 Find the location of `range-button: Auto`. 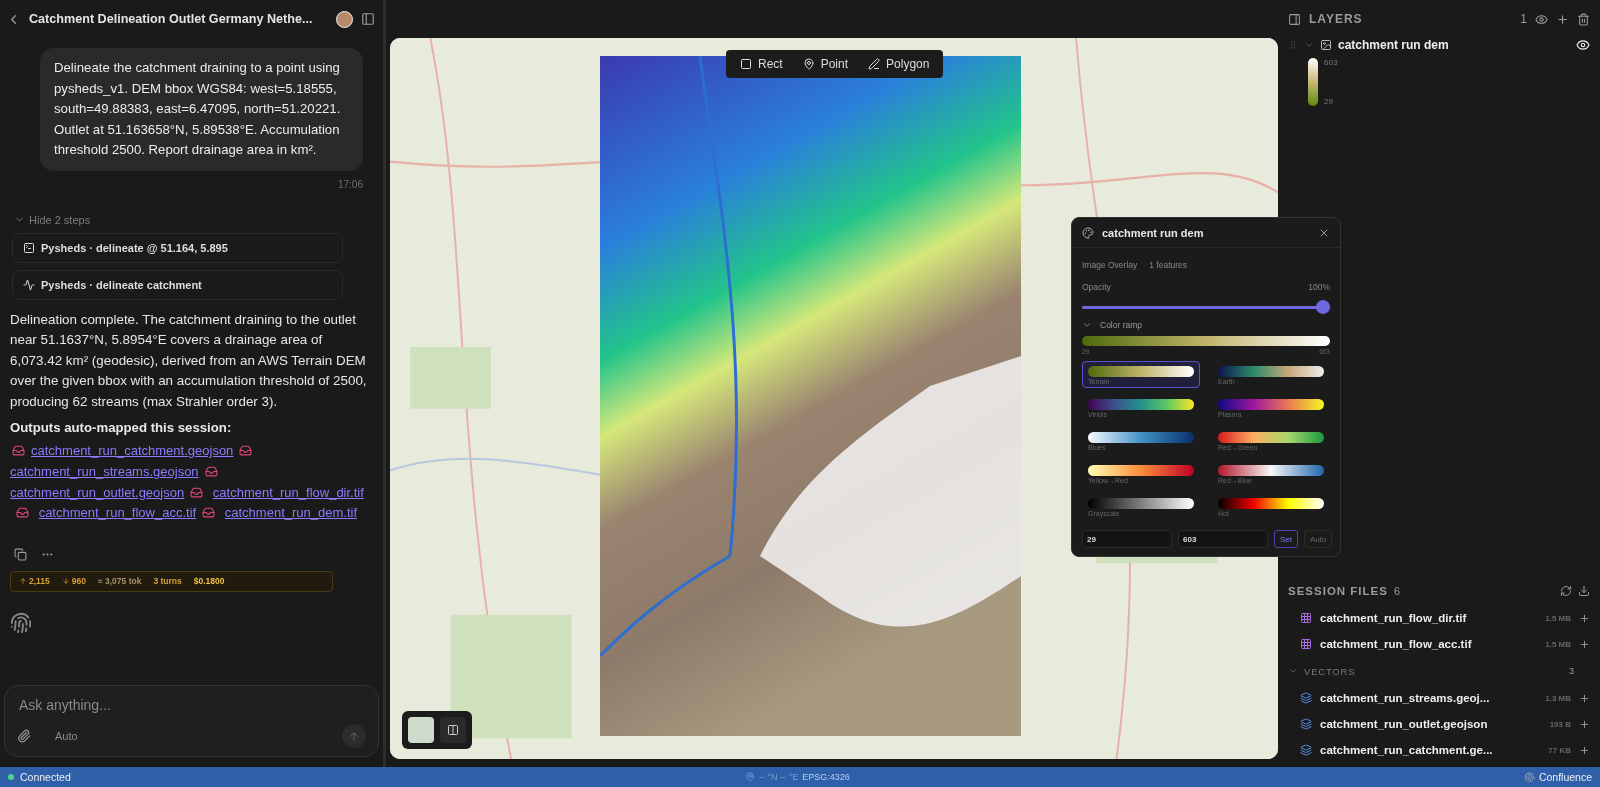

range-button: Auto is located at coordinates (1318, 539).